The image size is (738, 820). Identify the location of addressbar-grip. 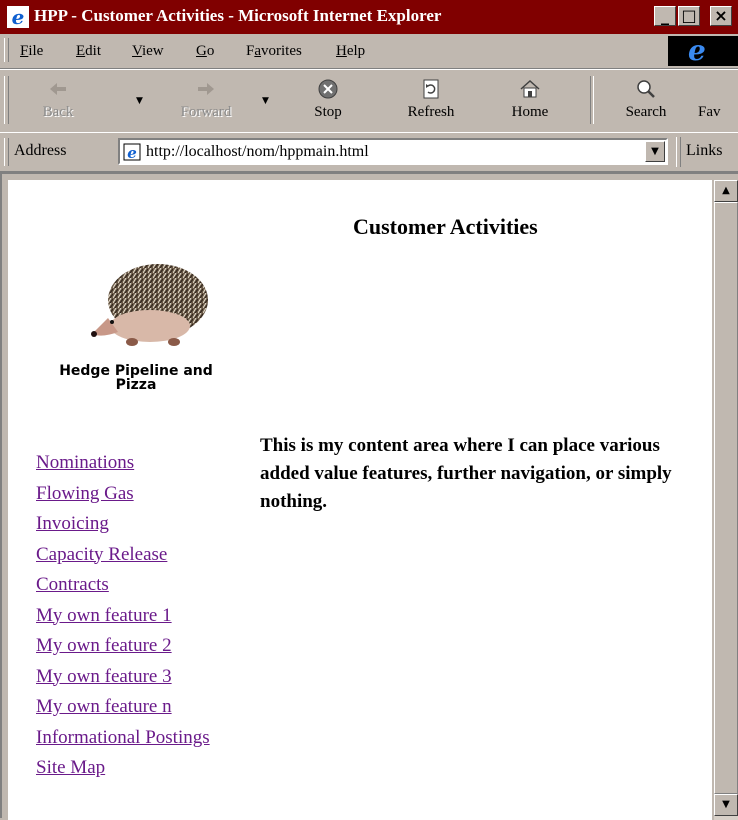
(6, 152).